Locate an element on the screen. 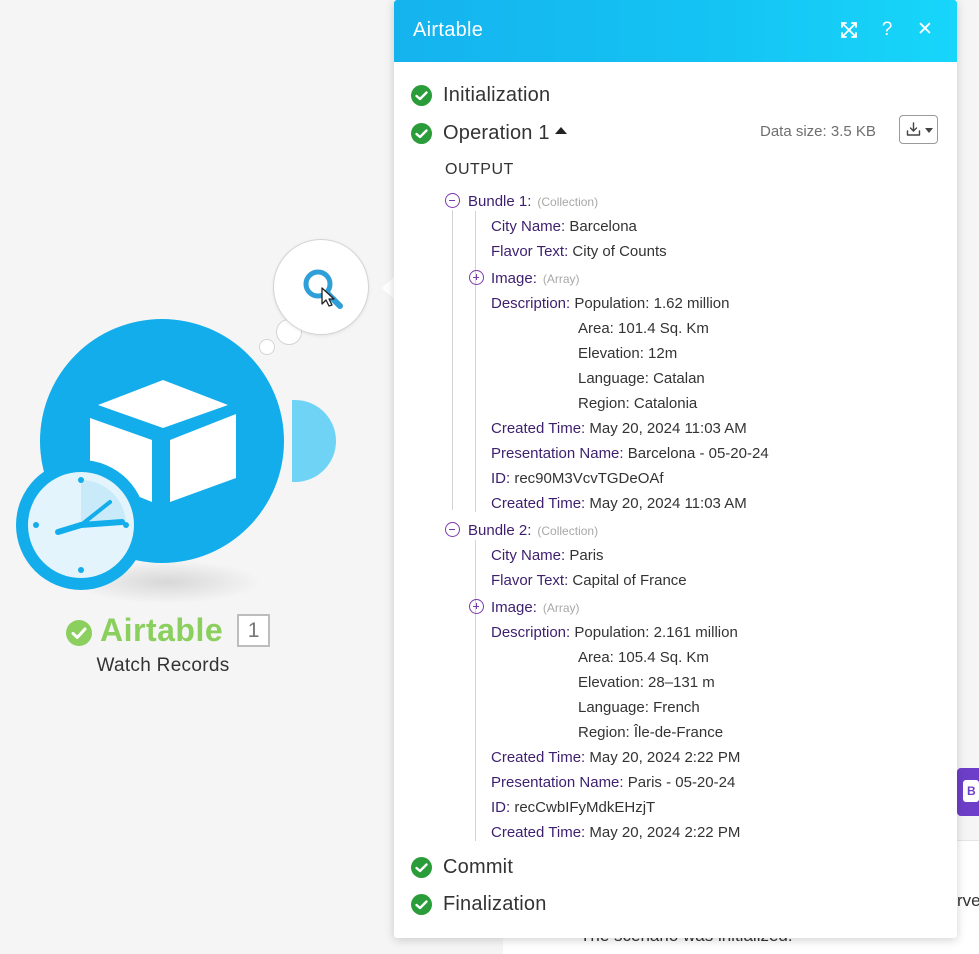 The image size is (979, 954). step-initialization: Initialization is located at coordinates (480, 95).